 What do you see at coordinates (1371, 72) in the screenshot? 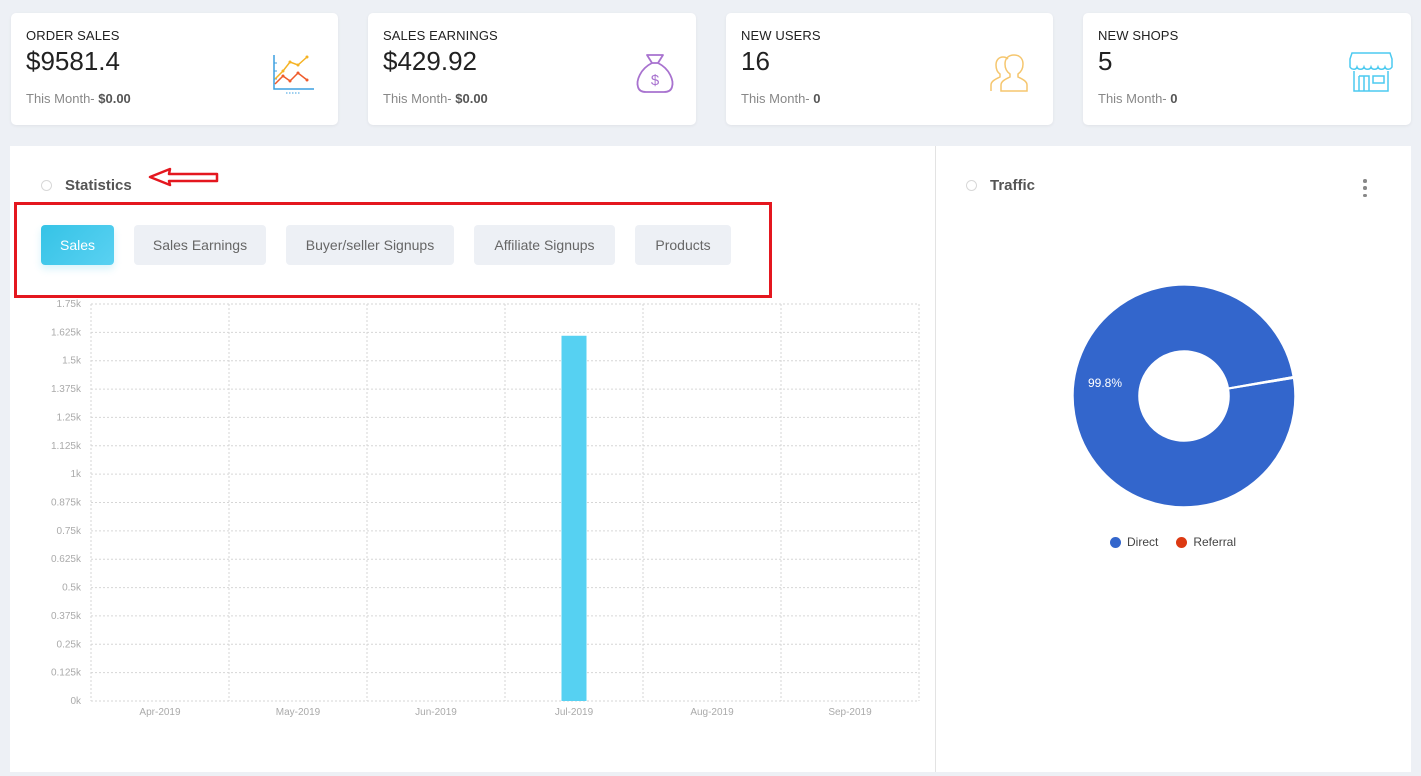
I see `shop-icon` at bounding box center [1371, 72].